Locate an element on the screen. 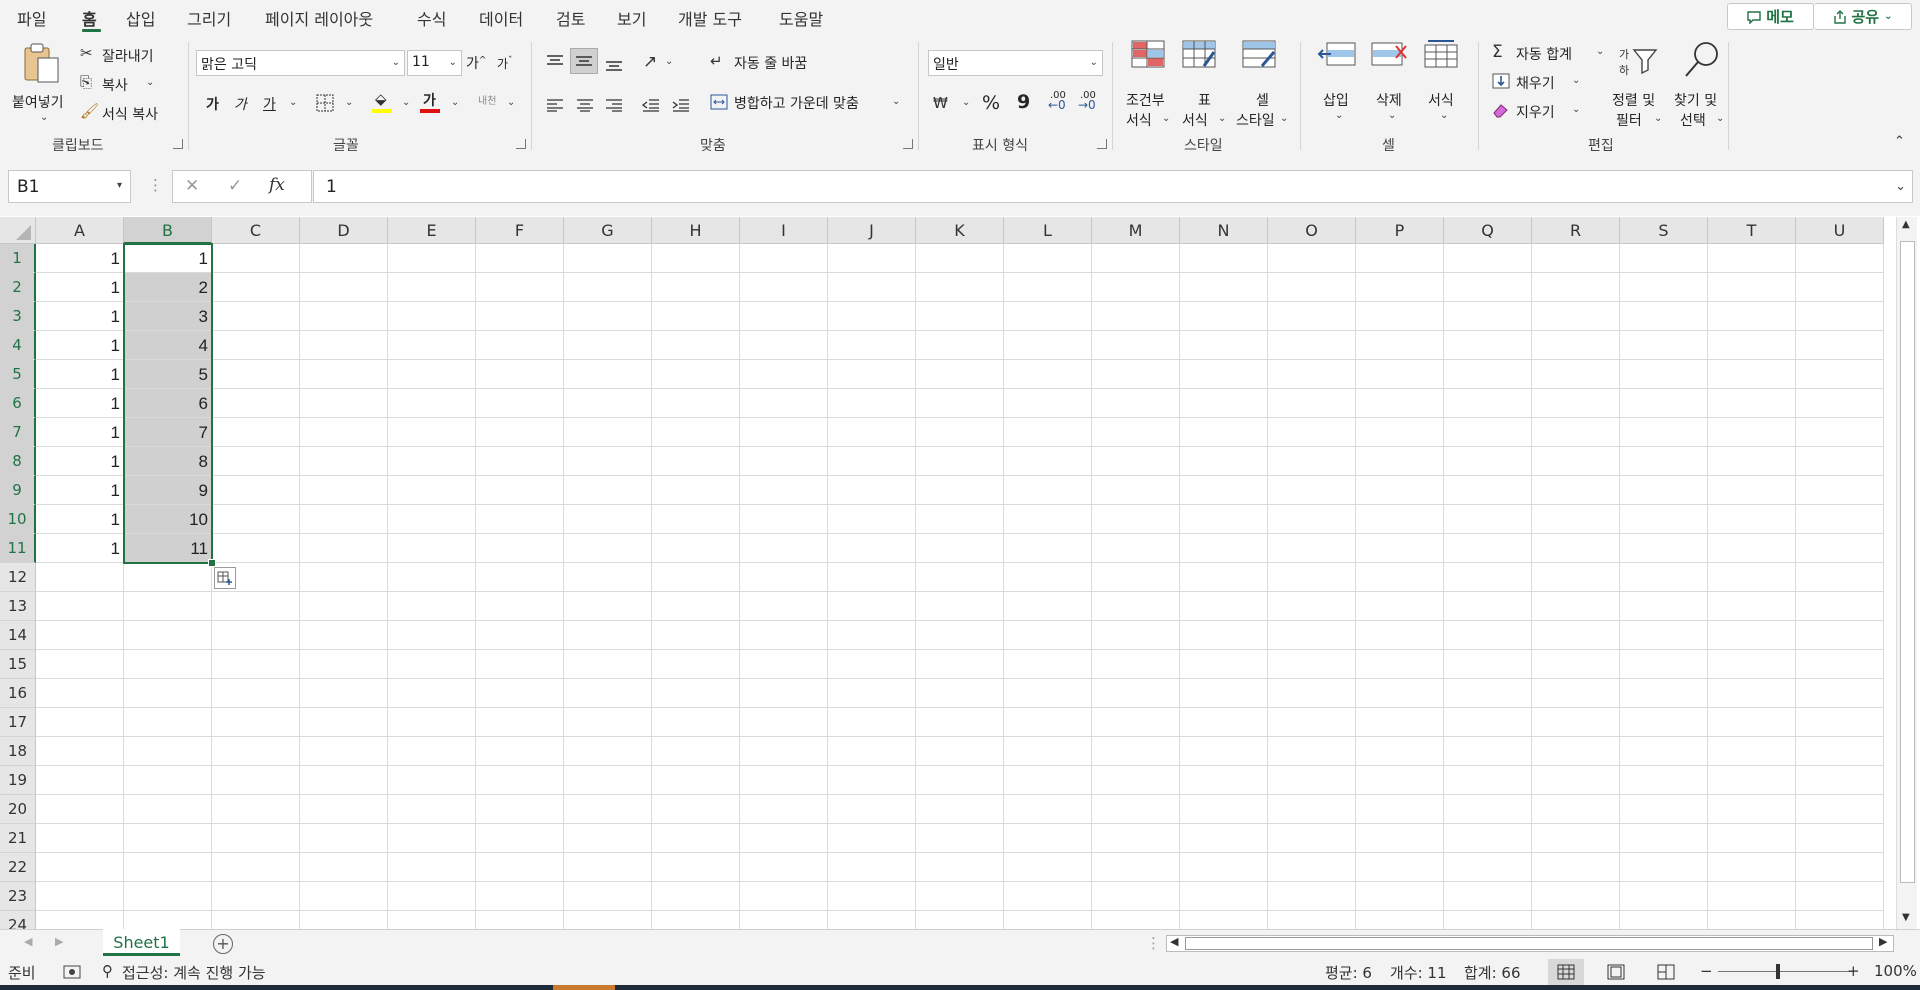  cell-k22 is located at coordinates (960, 867).